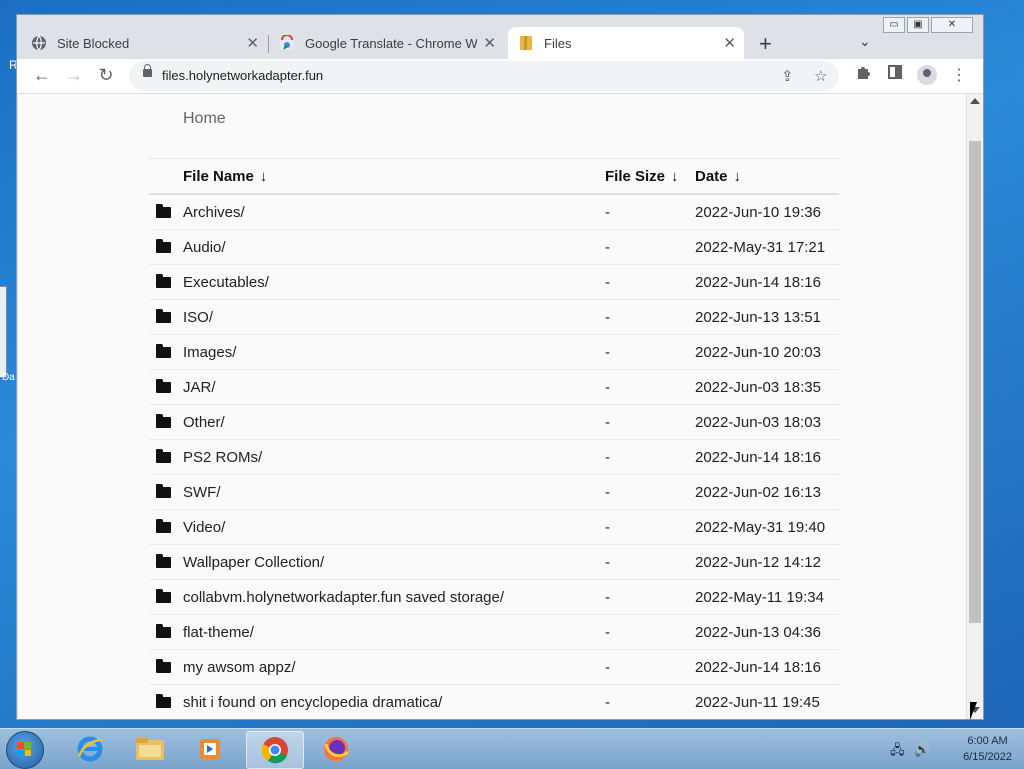  Describe the element at coordinates (394, 212) in the screenshot. I see `file-name-link: Archives/` at that location.